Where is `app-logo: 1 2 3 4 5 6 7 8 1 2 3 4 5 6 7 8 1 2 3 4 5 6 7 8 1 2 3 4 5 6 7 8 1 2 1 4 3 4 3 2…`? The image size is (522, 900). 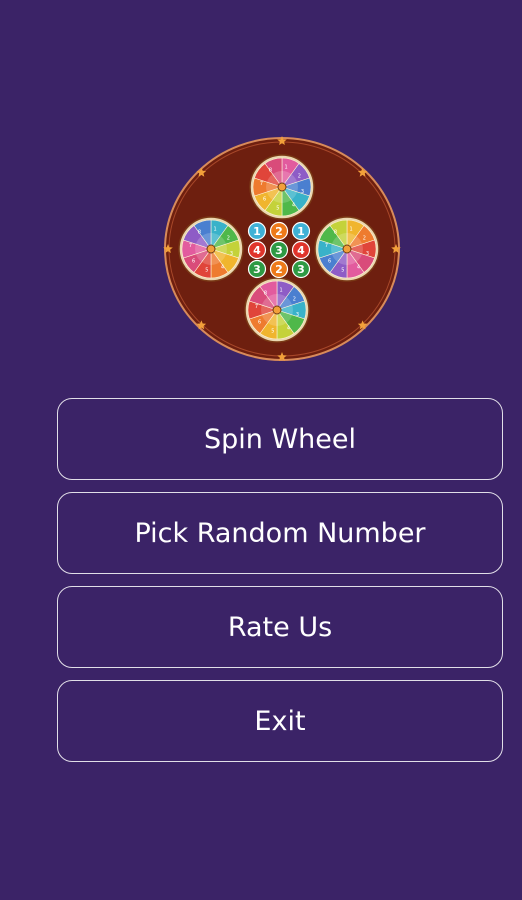
app-logo: 1 2 3 4 5 6 7 8 1 2 3 4 5 6 7 8 1 2 3 4 5 6 7 8 1 2 3 4 5 6 7 8 1 2 1 4 3 4 3 2… is located at coordinates (282, 248).